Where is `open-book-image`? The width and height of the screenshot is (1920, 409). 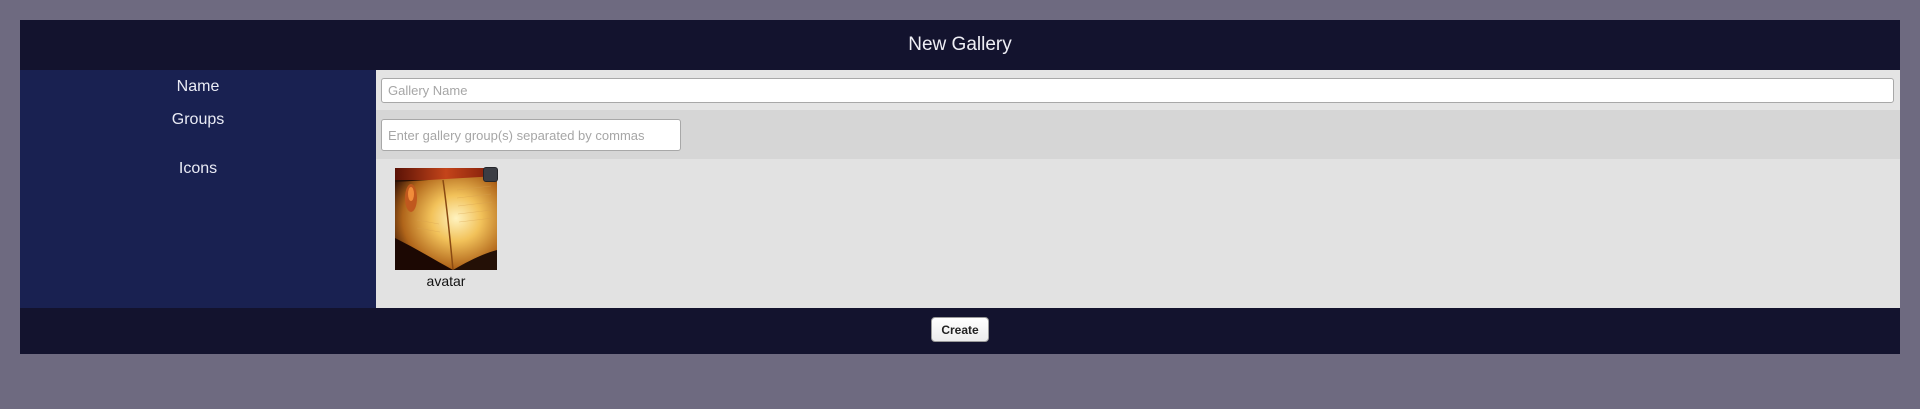 open-book-image is located at coordinates (446, 219).